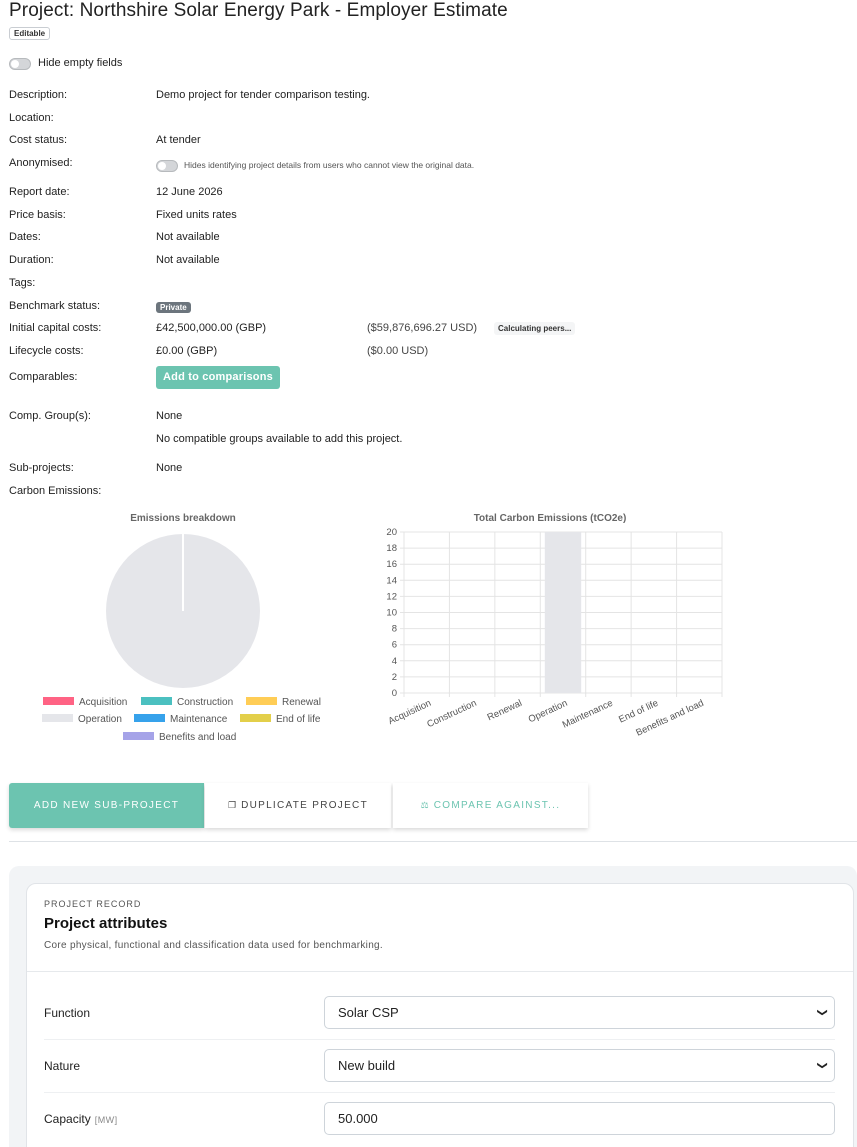 The image size is (857, 1147). I want to click on y-tick-label: 6, so click(394, 645).